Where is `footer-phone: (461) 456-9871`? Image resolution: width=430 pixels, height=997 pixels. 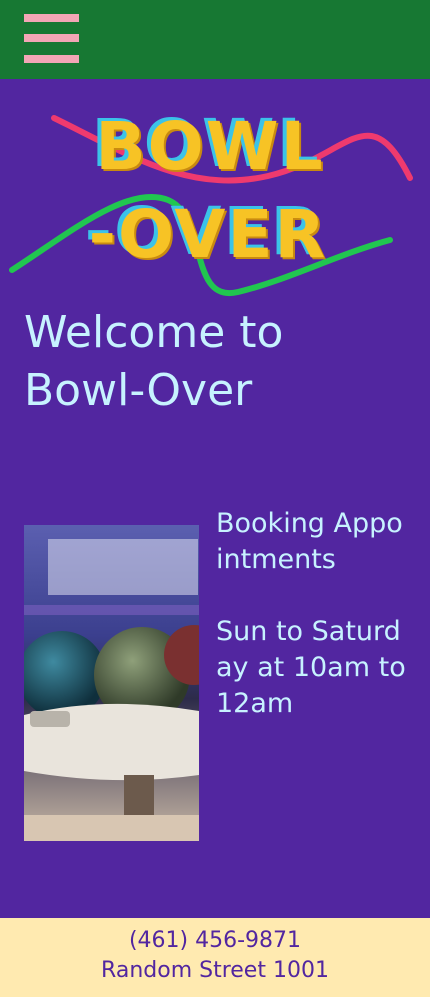
footer-phone: (461) 456-9871 is located at coordinates (215, 940).